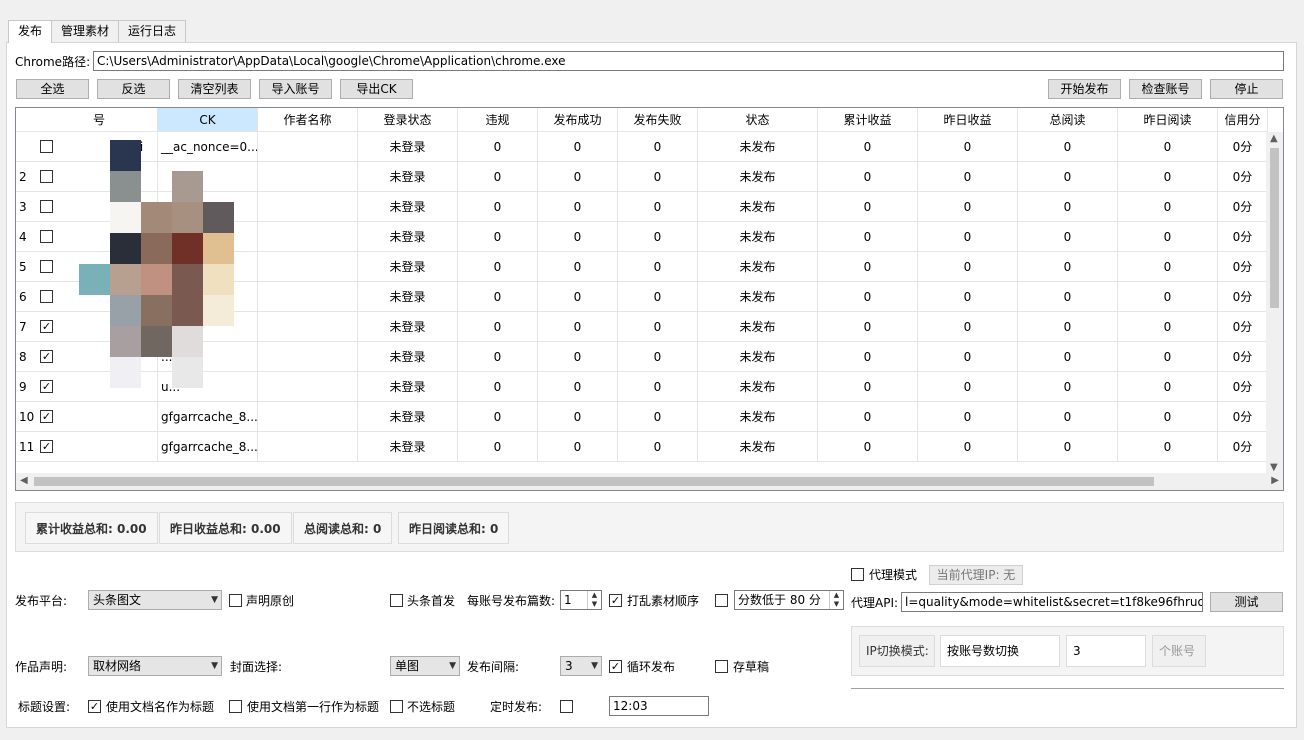  I want to click on table-row: 10 ✓ gfgarrcache_8... 未登录 0 0 0 未发布 0 0 0 0 0分, so click(642, 417).